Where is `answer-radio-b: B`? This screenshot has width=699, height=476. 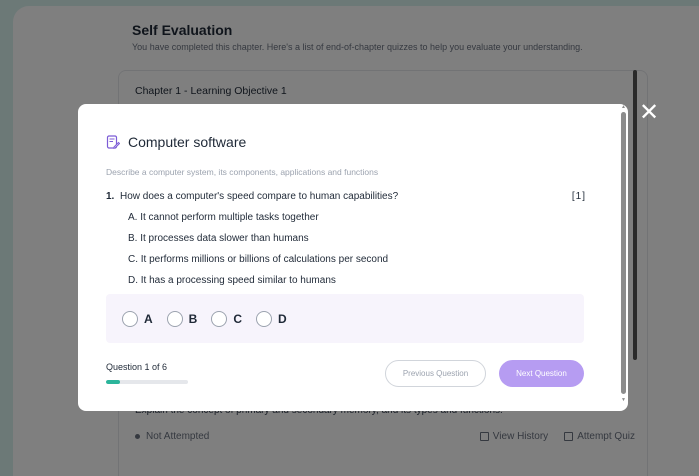 answer-radio-b: B is located at coordinates (182, 318).